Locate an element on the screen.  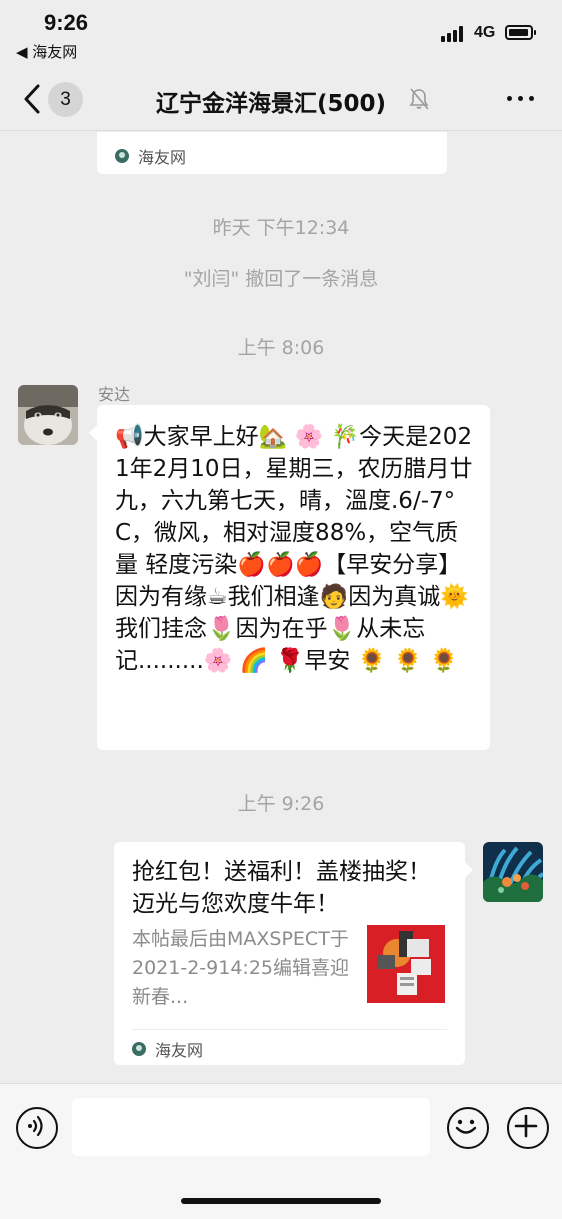
more-options-icon is located at coordinates (521, 98).